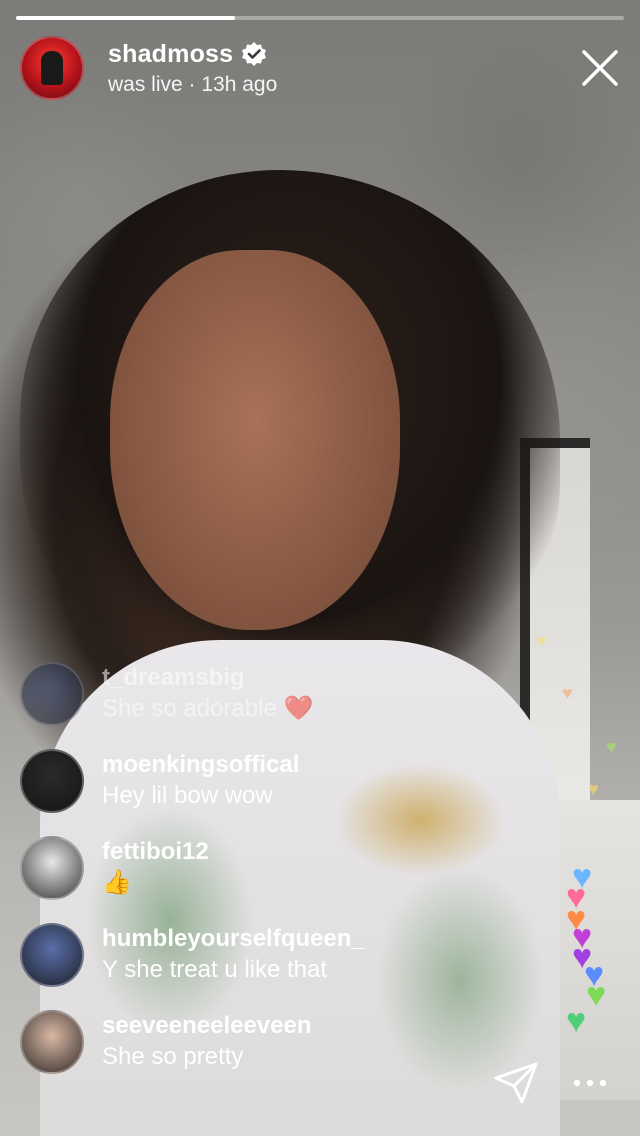 The image size is (640, 1136). What do you see at coordinates (125, 18) in the screenshot?
I see `playback-progress-fill` at bounding box center [125, 18].